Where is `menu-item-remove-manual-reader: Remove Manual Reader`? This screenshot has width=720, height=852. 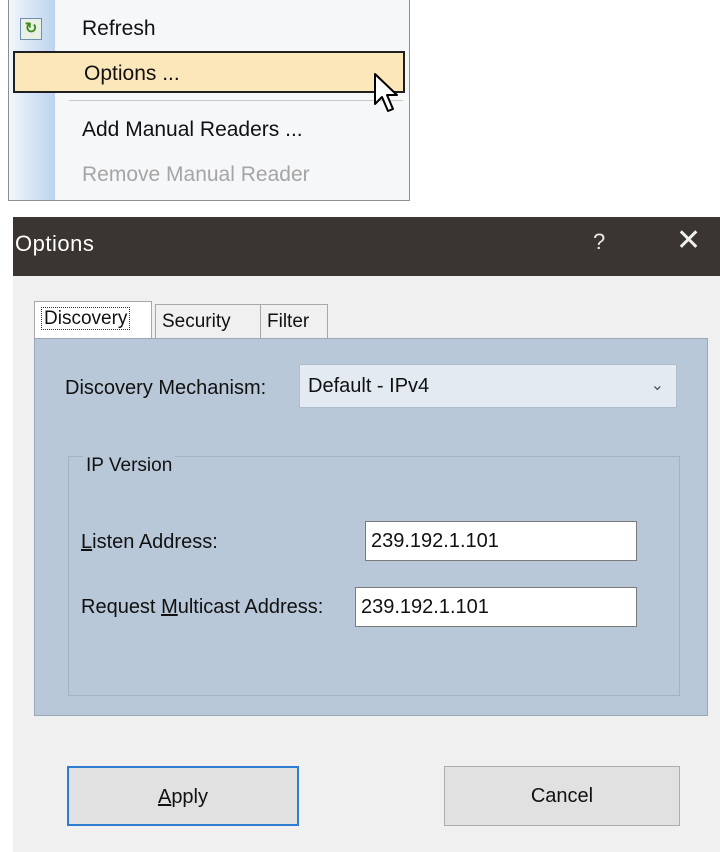
menu-item-remove-manual-reader: Remove Manual Reader is located at coordinates (209, 175).